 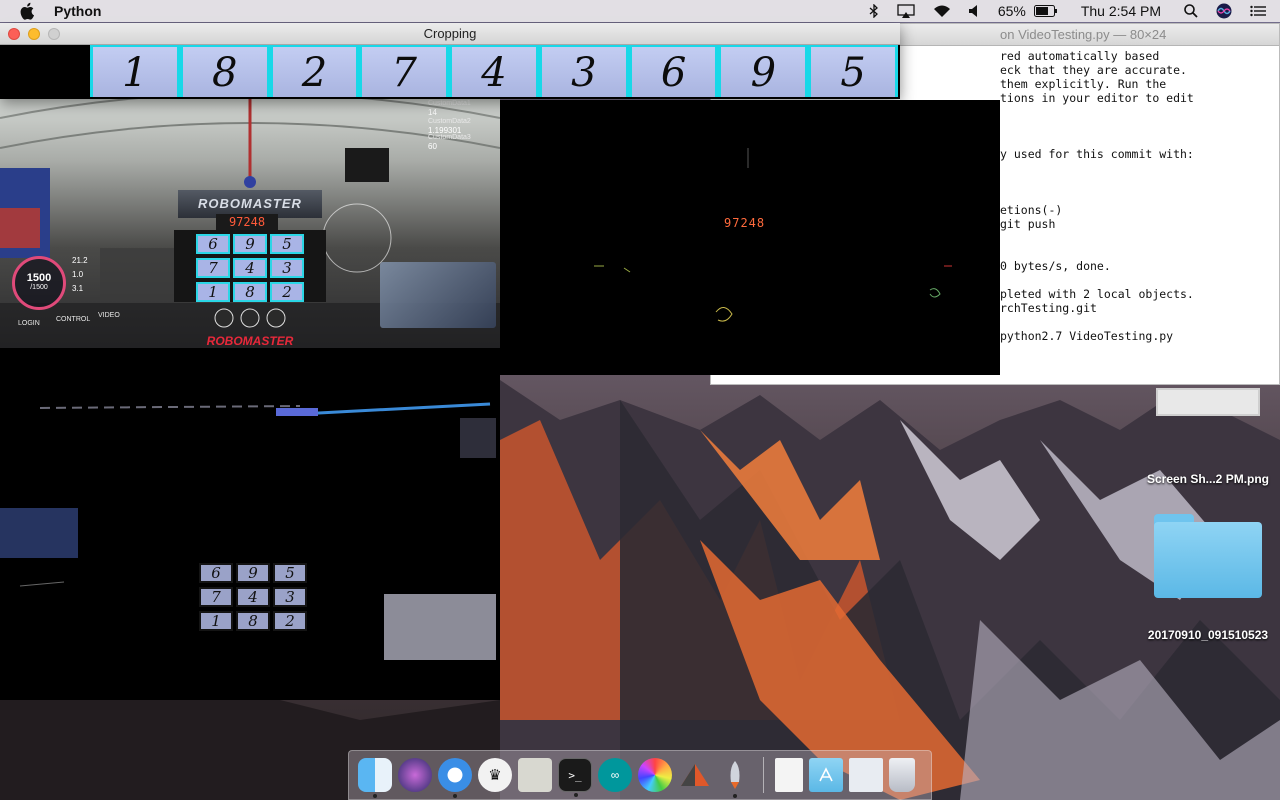 I want to click on cropped-digit: 2, so click(x=314, y=71).